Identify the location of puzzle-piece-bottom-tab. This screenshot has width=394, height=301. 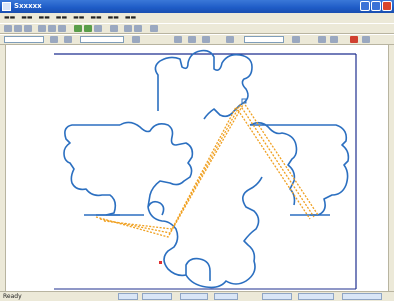
(198, 269).